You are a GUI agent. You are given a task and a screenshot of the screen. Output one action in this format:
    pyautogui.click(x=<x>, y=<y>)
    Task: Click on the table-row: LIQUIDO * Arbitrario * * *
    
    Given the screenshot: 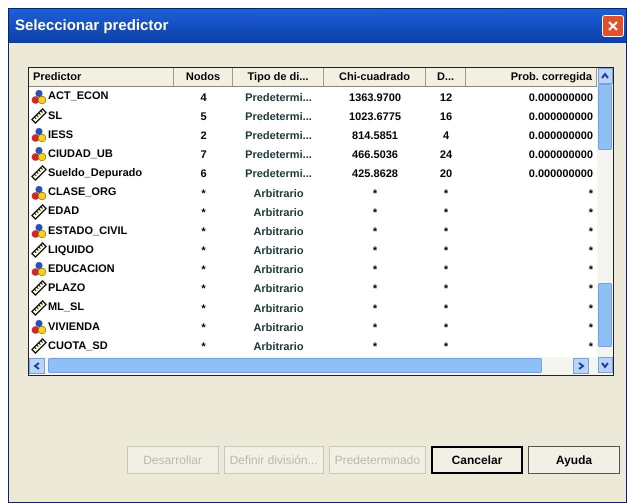 What is the action you would take?
    pyautogui.click(x=313, y=250)
    